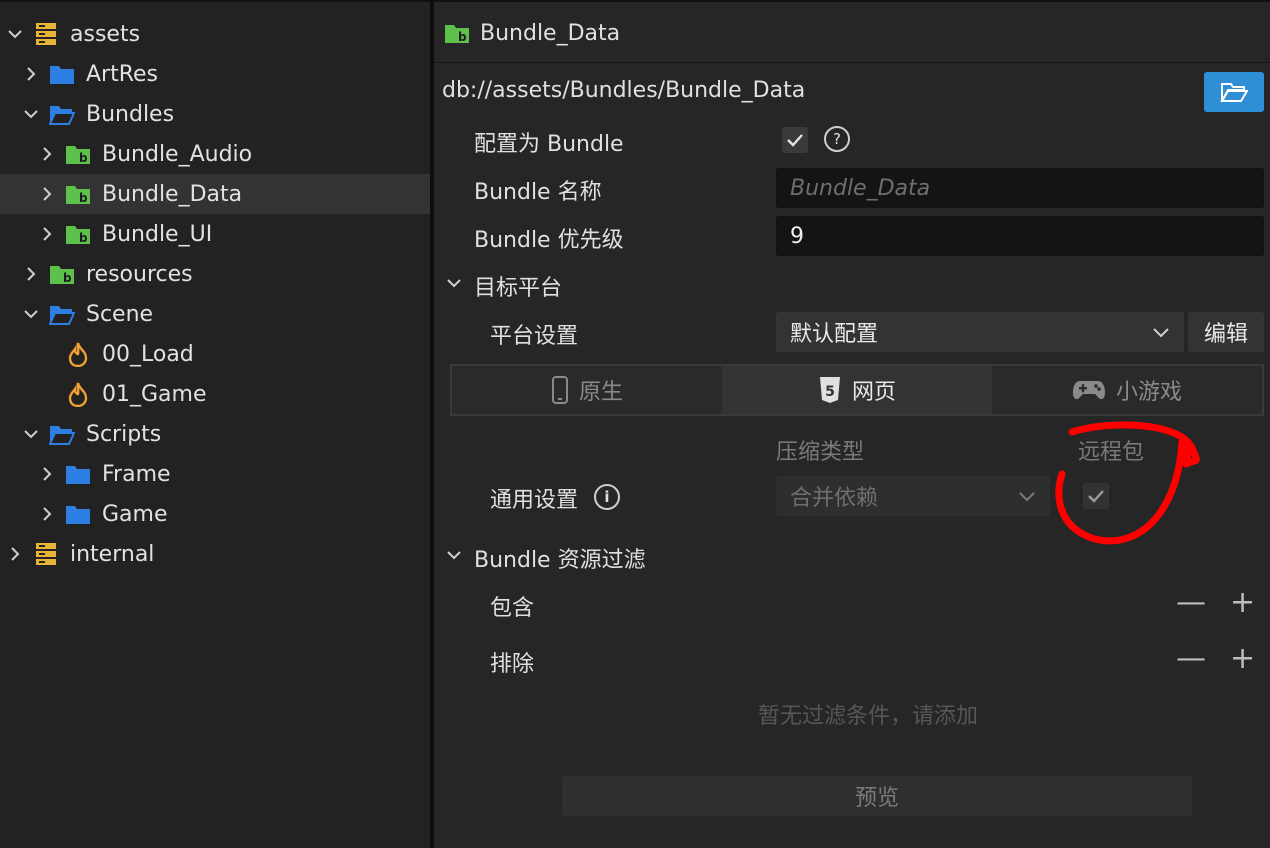  Describe the element at coordinates (1242, 603) in the screenshot. I see `include-add-button: +` at that location.